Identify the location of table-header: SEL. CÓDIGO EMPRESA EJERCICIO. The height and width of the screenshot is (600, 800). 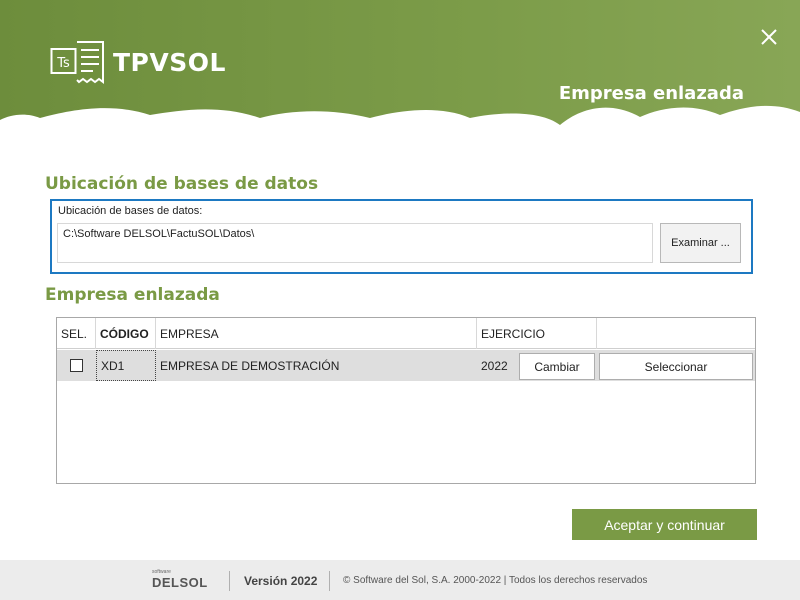
(406, 333).